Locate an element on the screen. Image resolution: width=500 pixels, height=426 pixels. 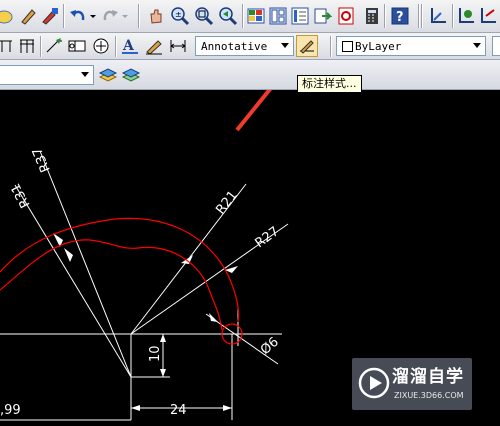
dim-label-d6: Ø6 is located at coordinates (270, 346).